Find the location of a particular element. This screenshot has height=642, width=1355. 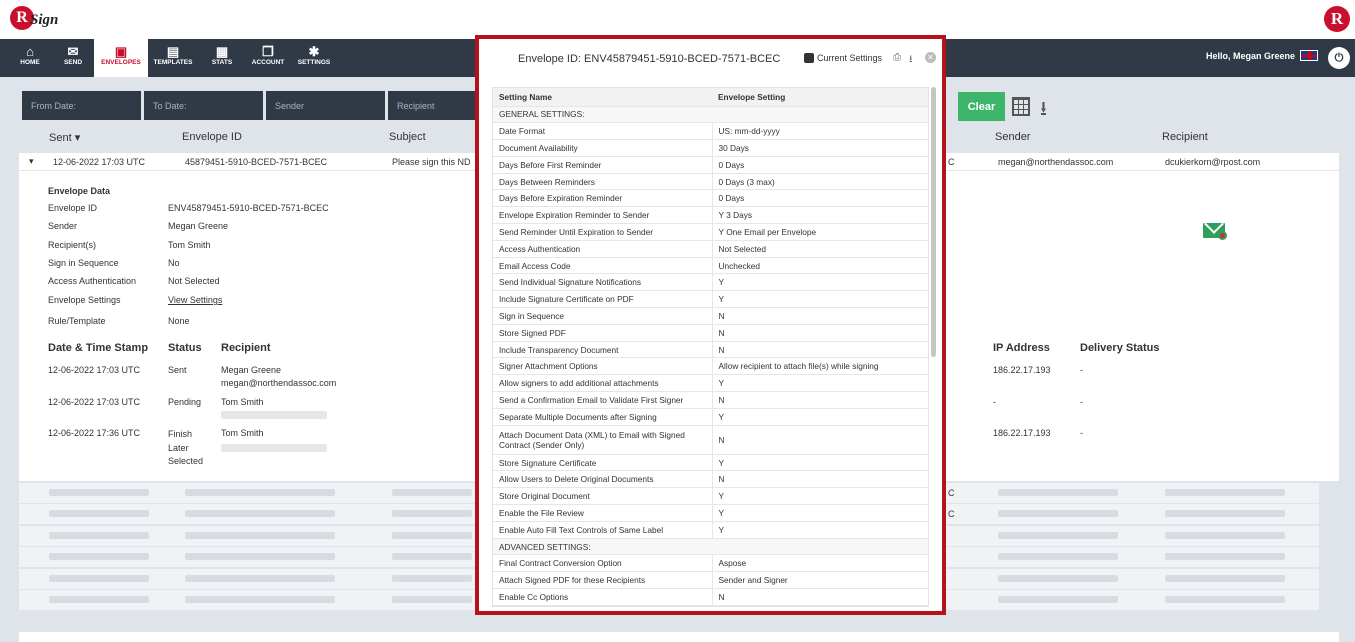

row-envelope-id: 45879451-5910-BCED-7571-BCEC is located at coordinates (256, 162).